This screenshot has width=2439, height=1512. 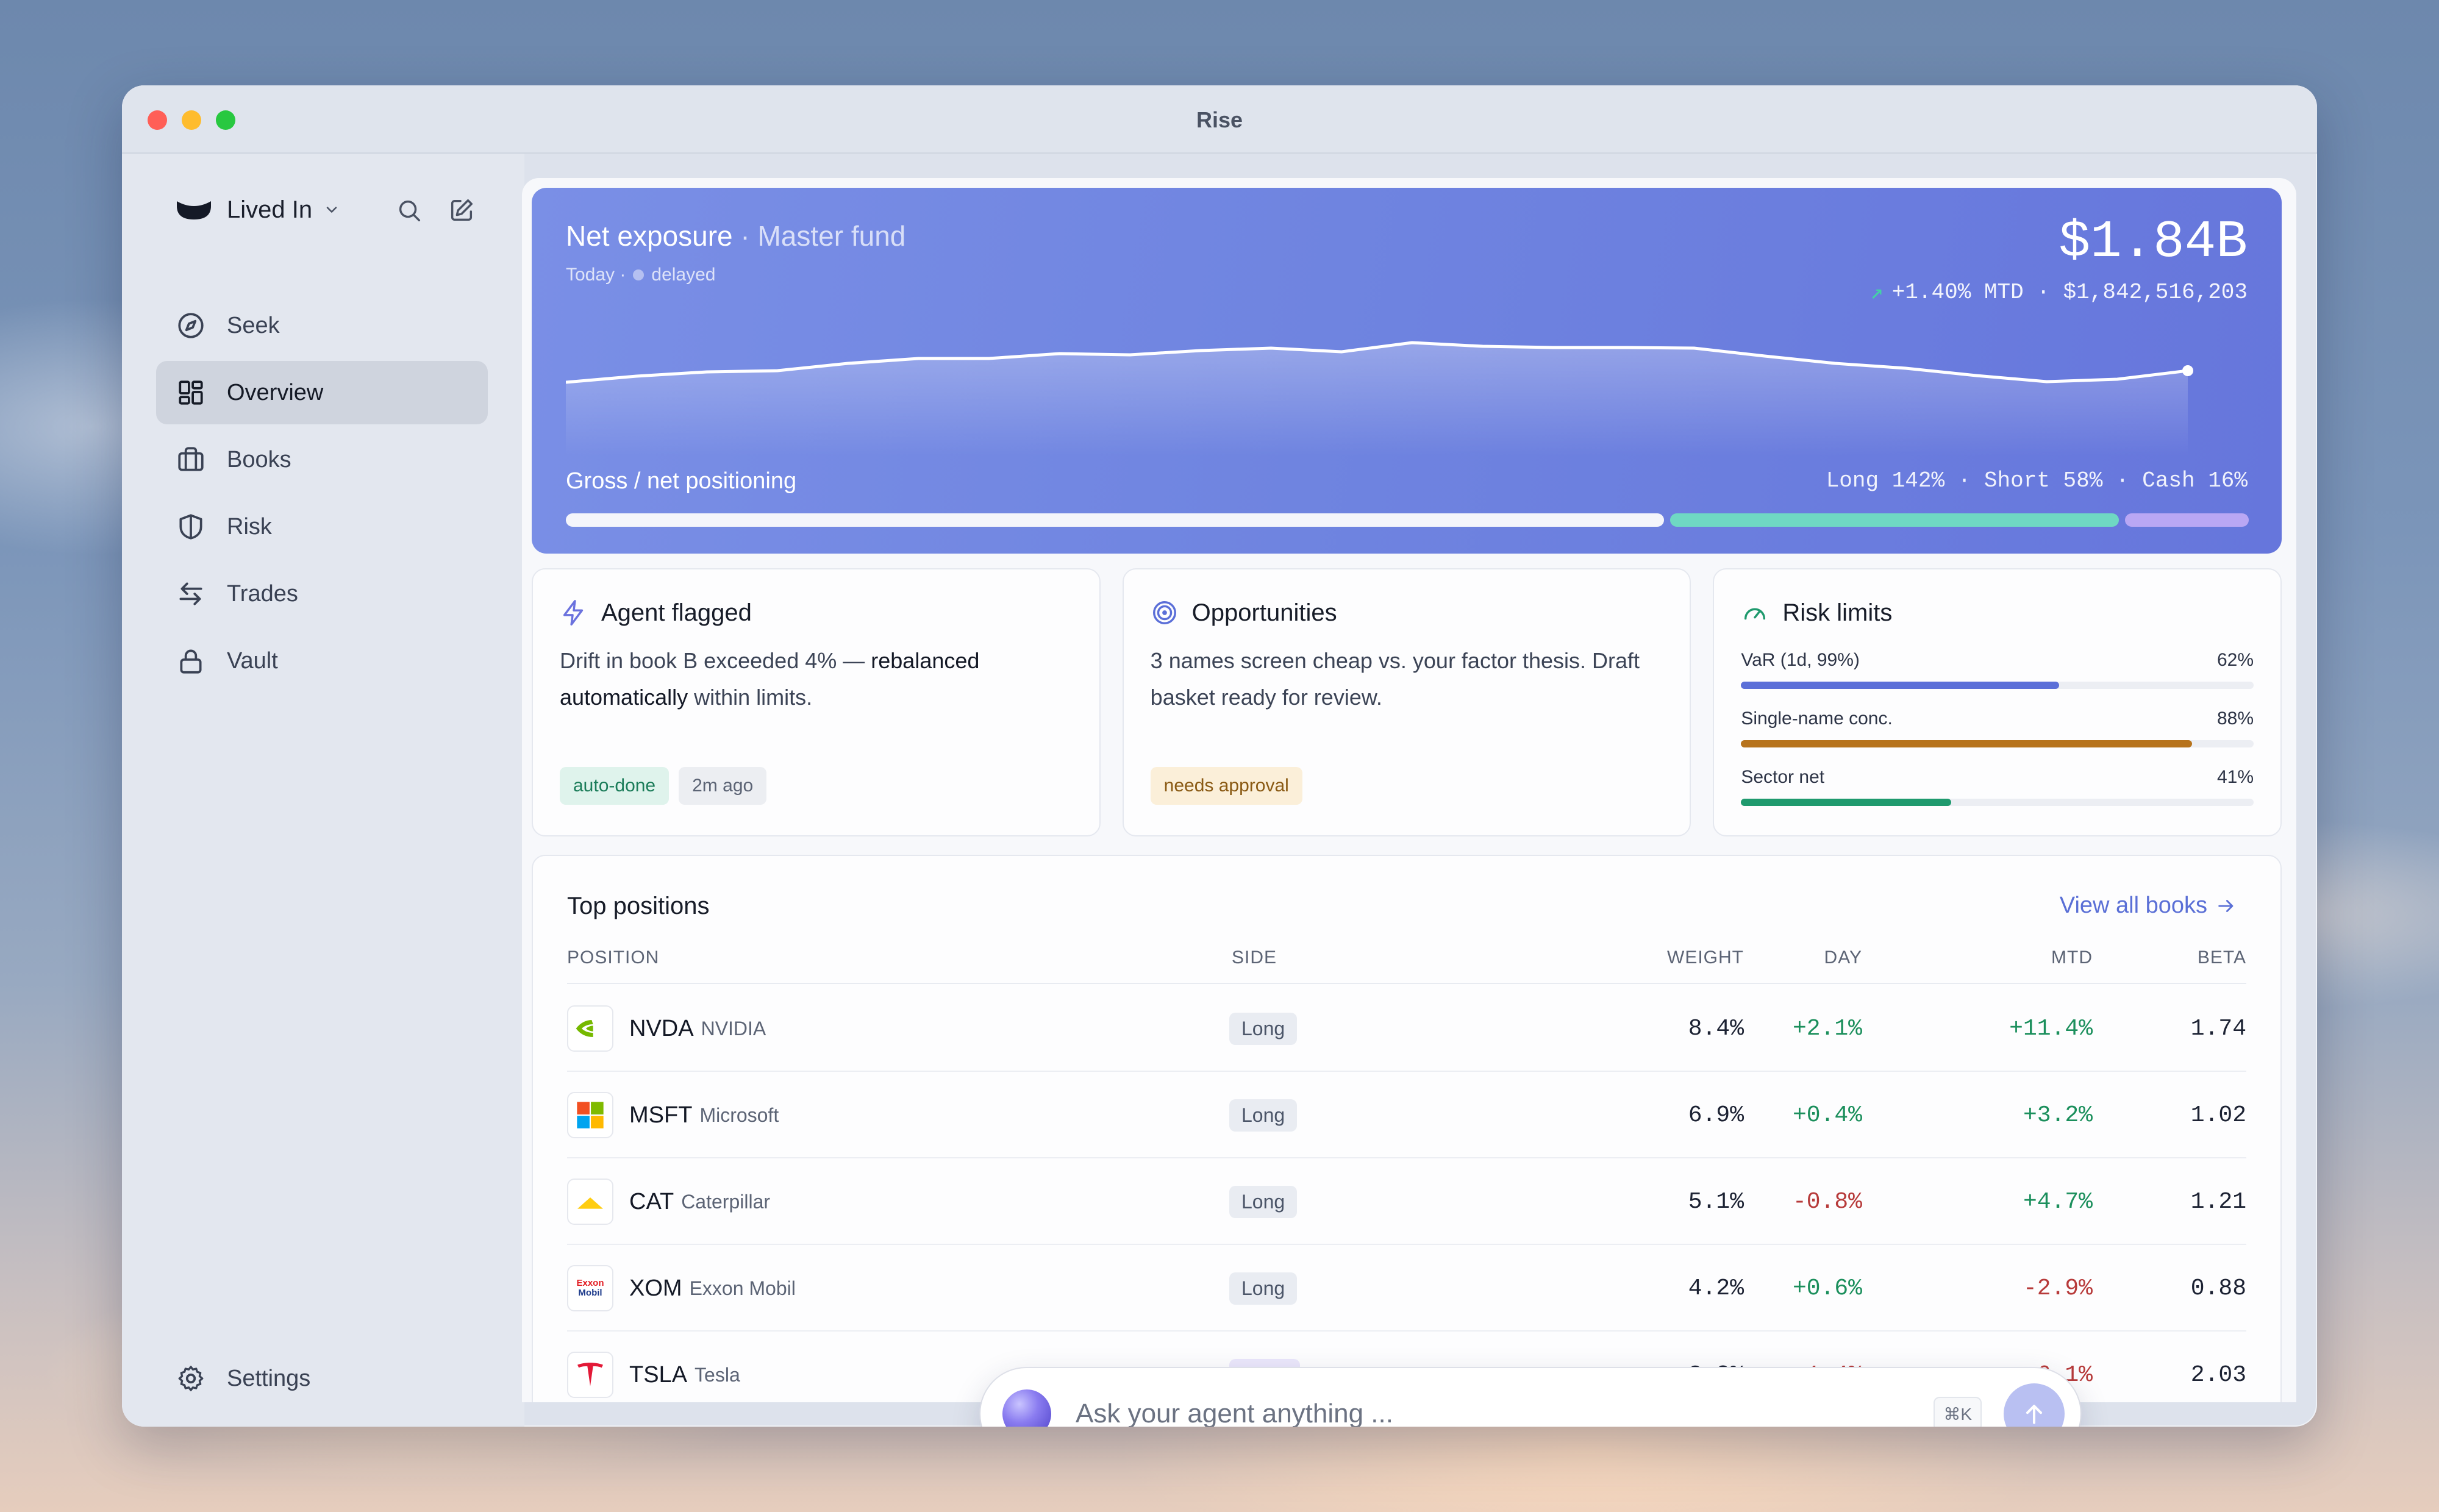 What do you see at coordinates (683, 275) in the screenshot?
I see `hero-status: delayed` at bounding box center [683, 275].